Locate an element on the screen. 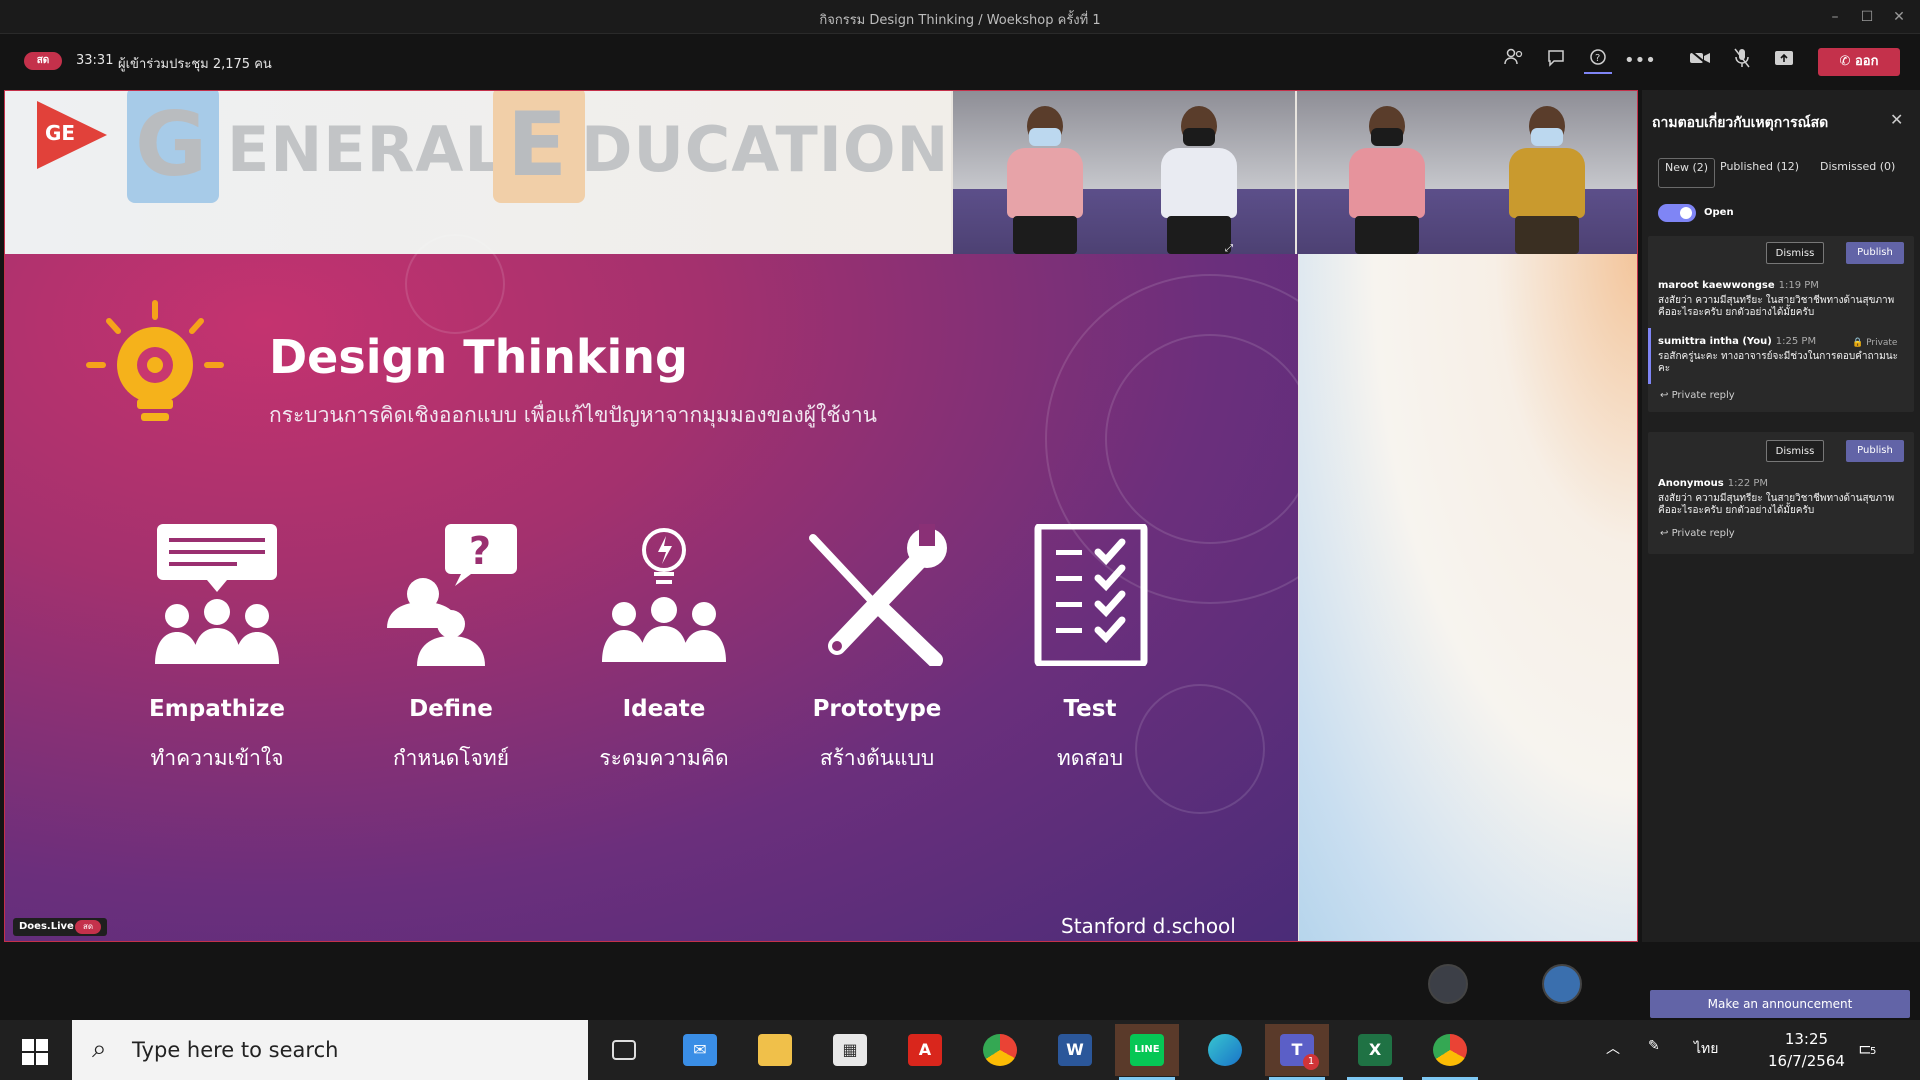  store-icon: ▦ is located at coordinates (850, 1050).